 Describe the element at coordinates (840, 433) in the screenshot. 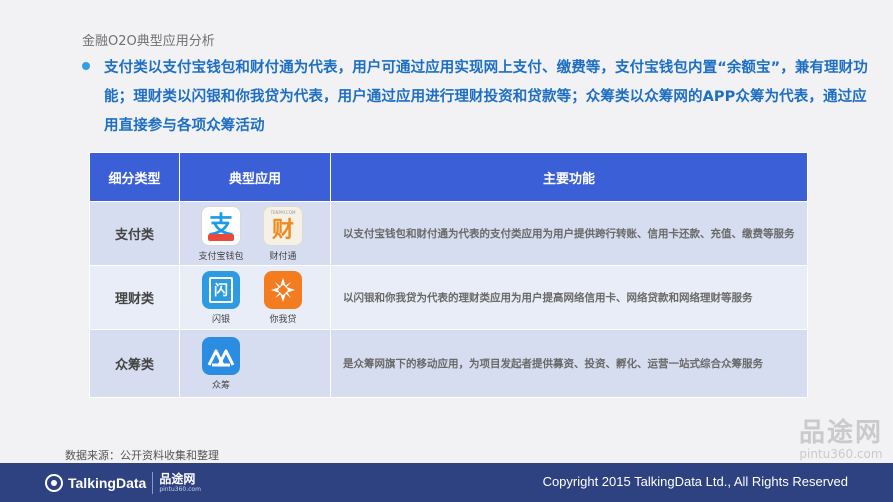

I see `watermark-name: 品途网` at that location.